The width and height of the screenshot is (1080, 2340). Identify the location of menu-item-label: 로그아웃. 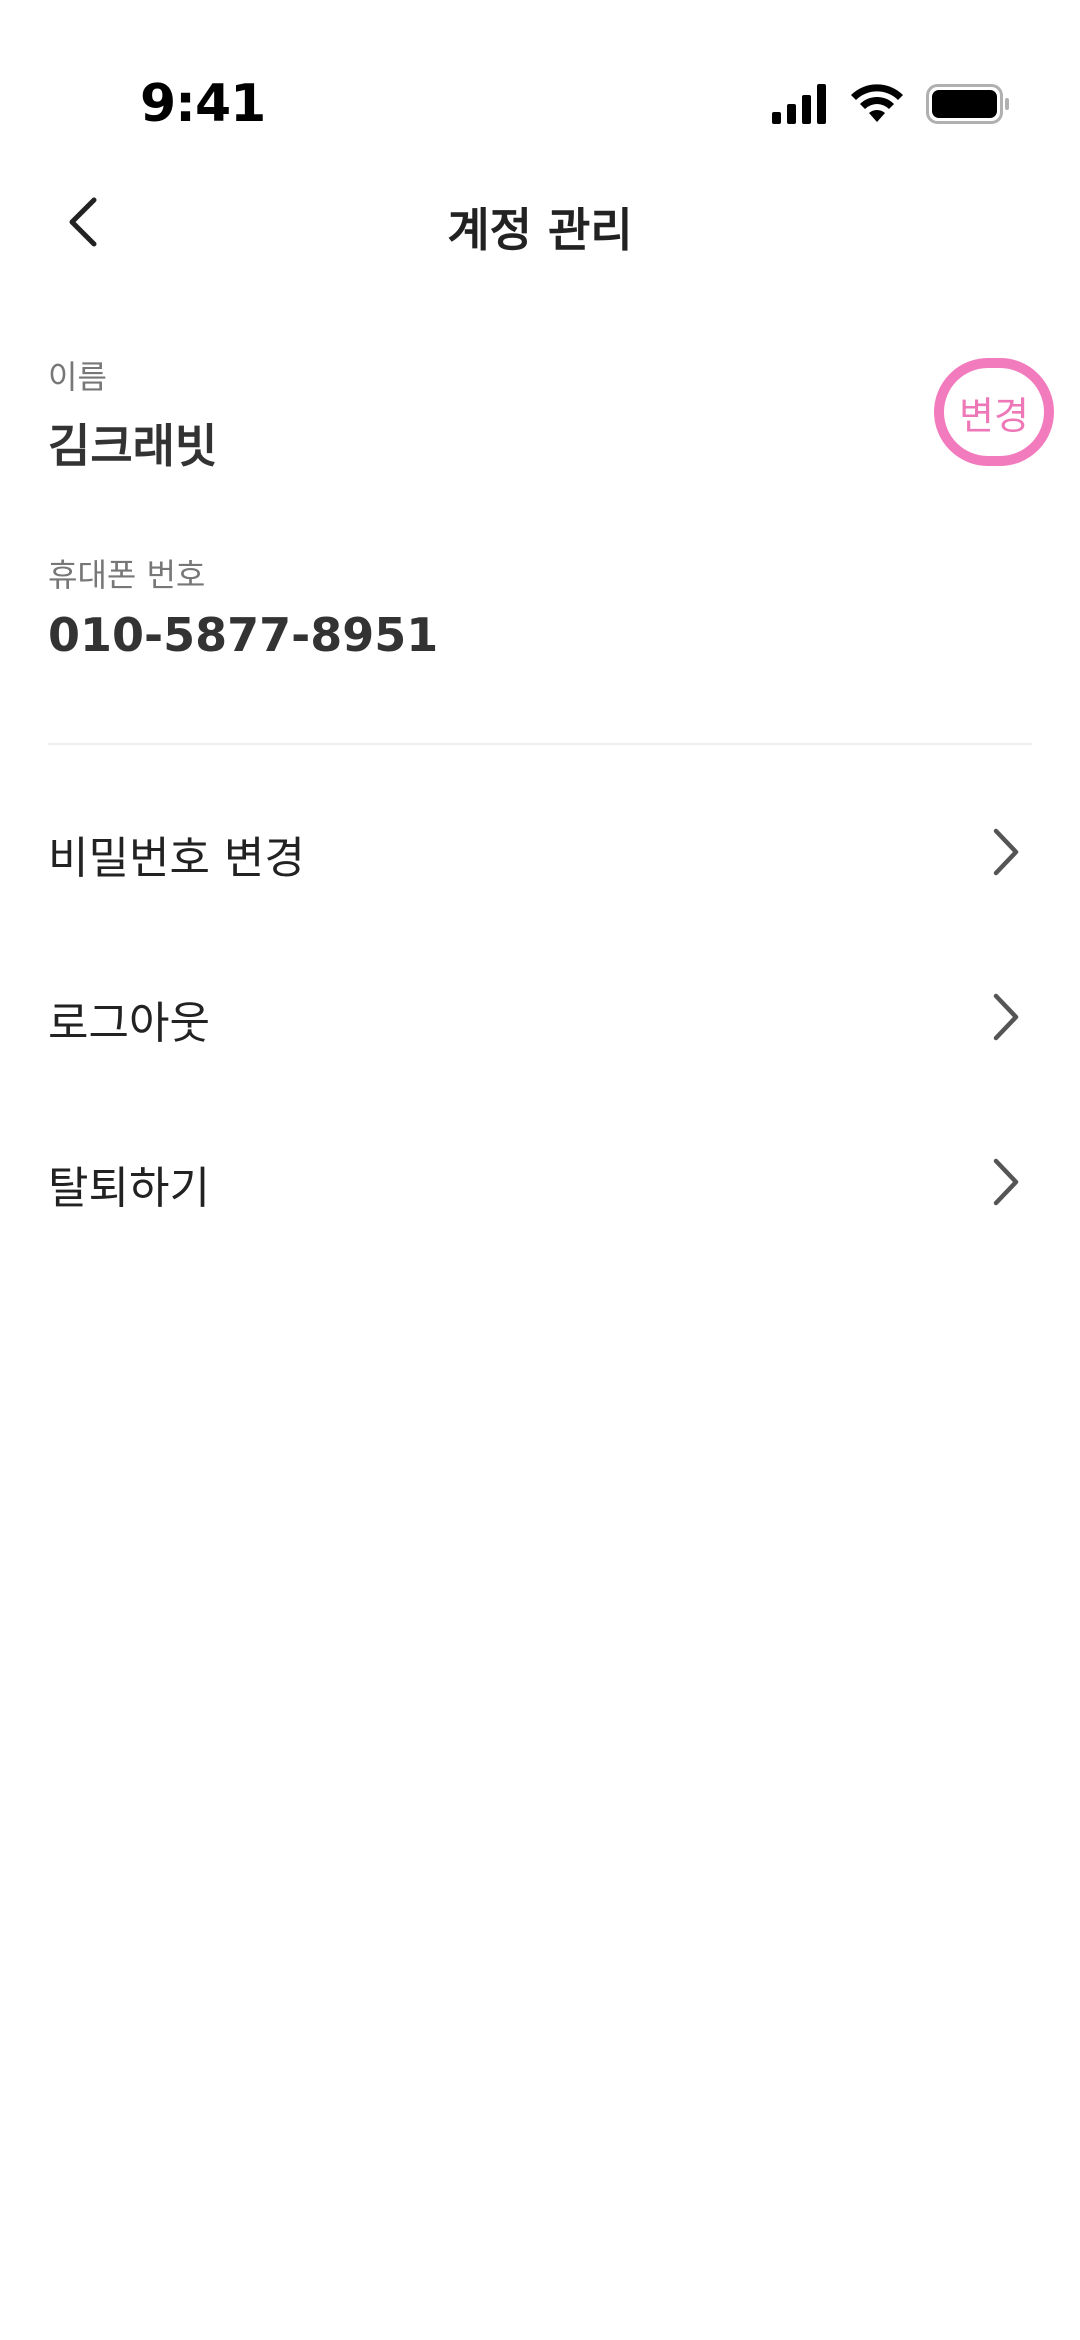
(129, 1023).